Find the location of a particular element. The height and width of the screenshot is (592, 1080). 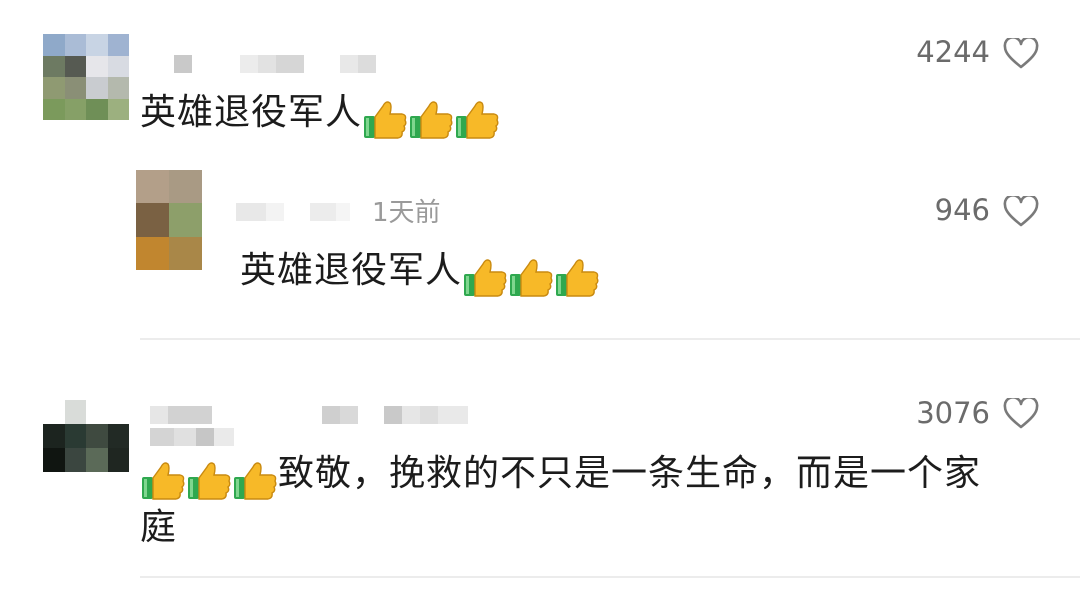

comment-text-content: 英雄退役军人 is located at coordinates (251, 112).